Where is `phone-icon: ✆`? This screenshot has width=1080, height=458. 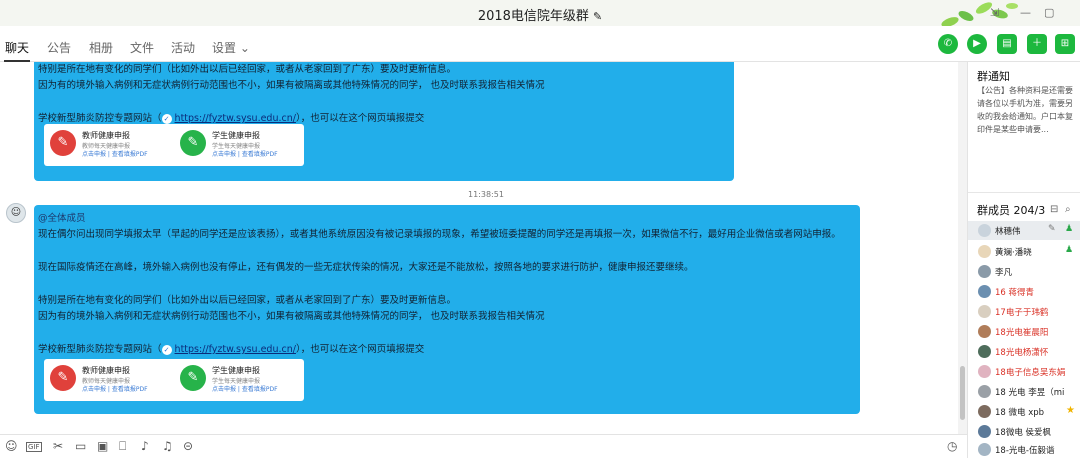 phone-icon: ✆ is located at coordinates (948, 44).